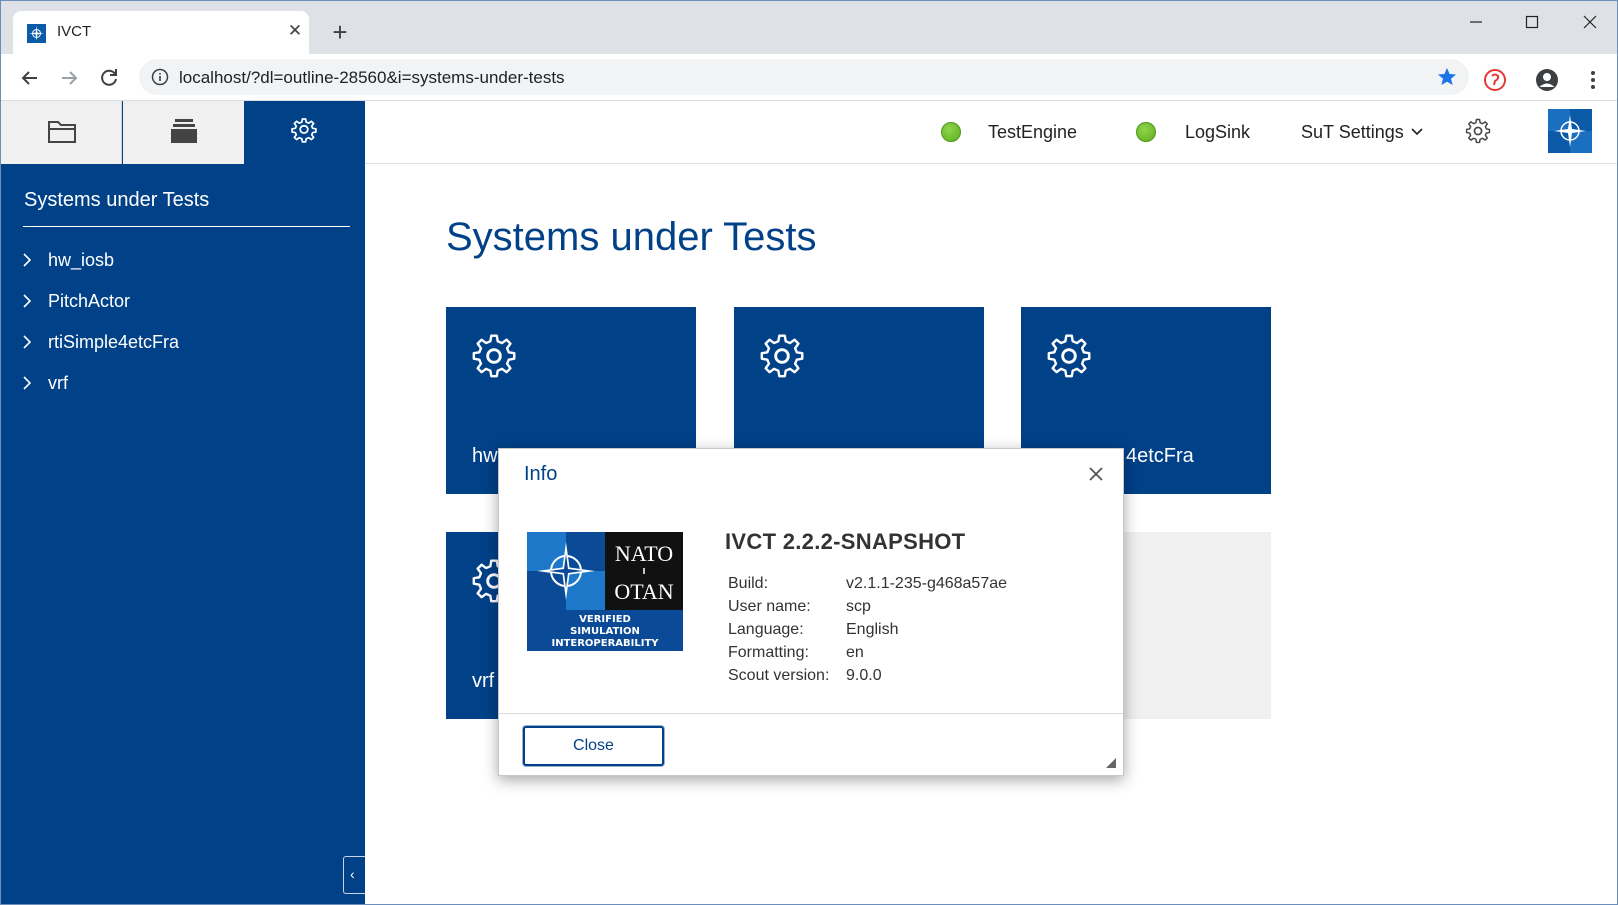 Image resolution: width=1618 pixels, height=905 pixels. I want to click on dialog-close-icon, so click(1096, 474).